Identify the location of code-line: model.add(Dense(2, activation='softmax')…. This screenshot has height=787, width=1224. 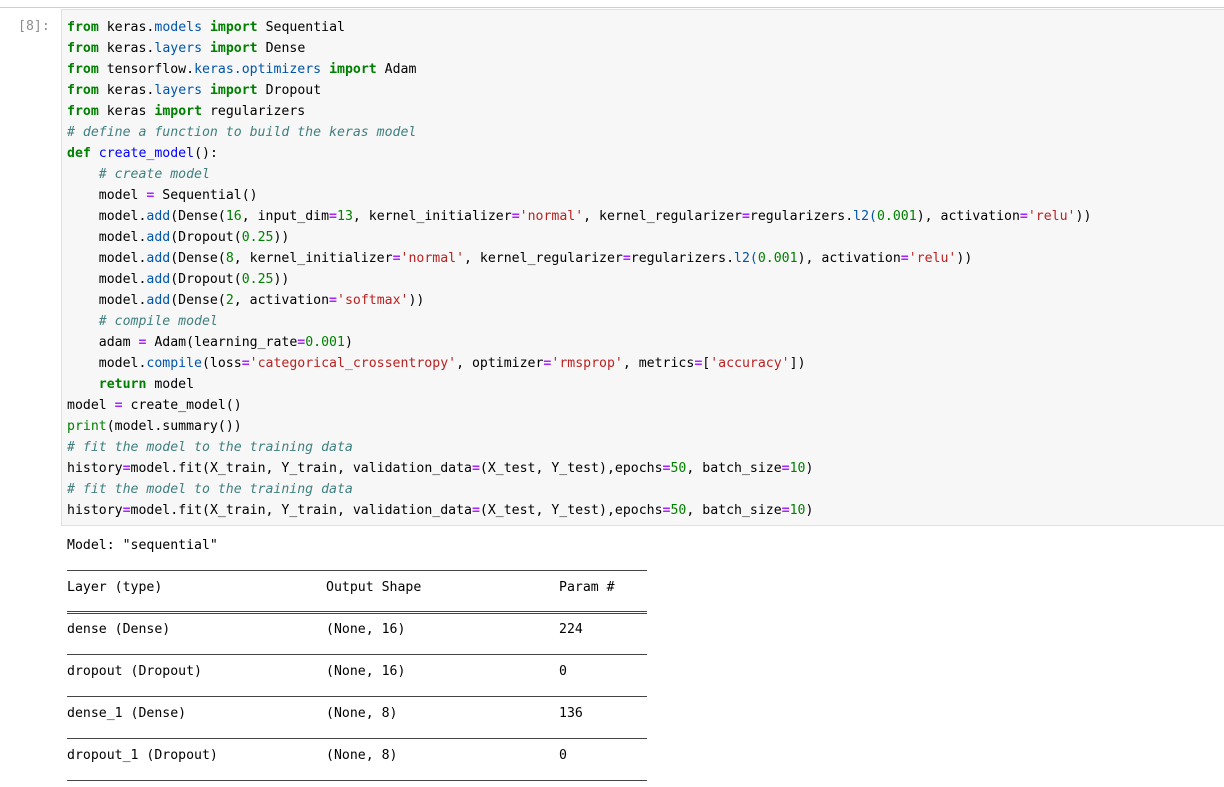
(261, 300).